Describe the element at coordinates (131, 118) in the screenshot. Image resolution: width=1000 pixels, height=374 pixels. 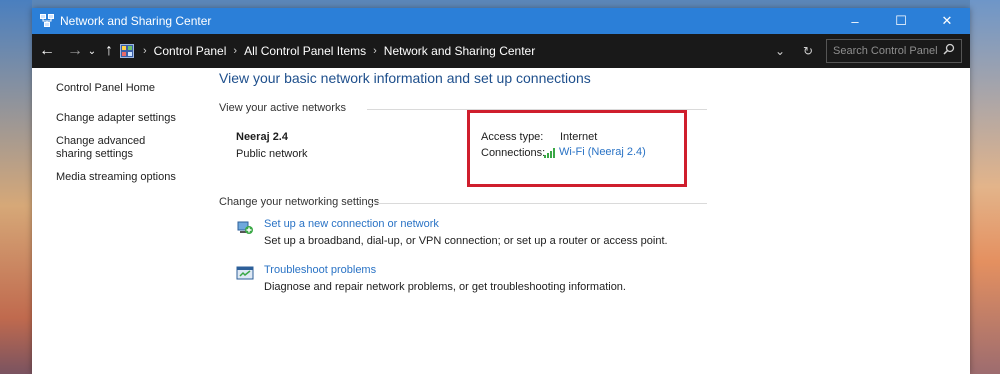
I see `sidebar-item-change-adapter: Change adapter settings` at that location.